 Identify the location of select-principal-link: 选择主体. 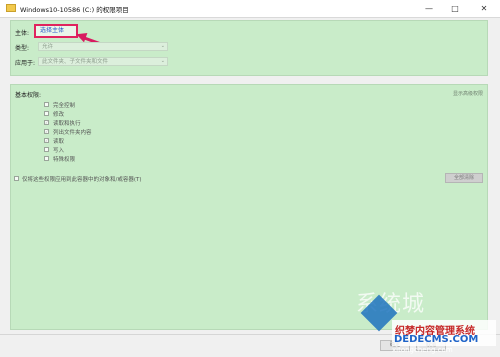
(56, 31).